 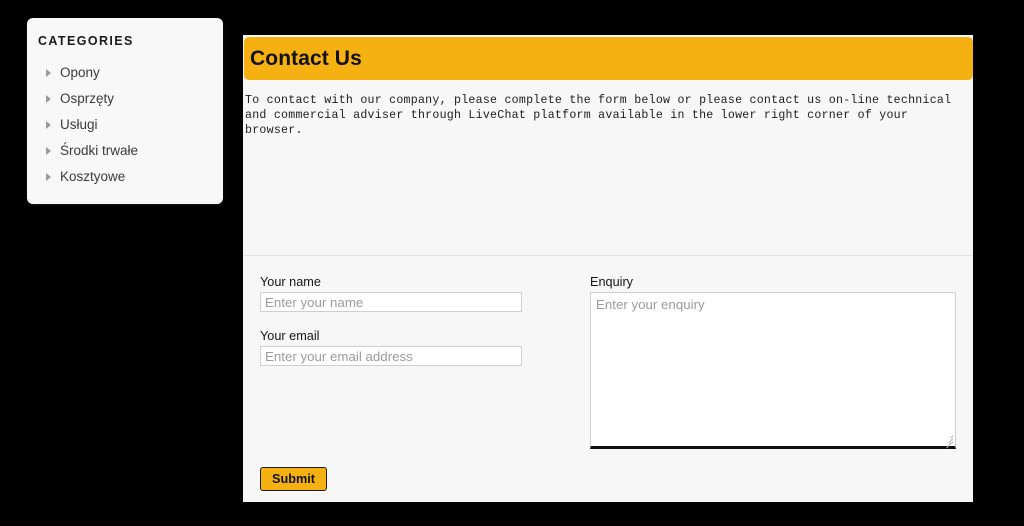 I want to click on form-column-left: Your name Your email, so click(x=399, y=320).